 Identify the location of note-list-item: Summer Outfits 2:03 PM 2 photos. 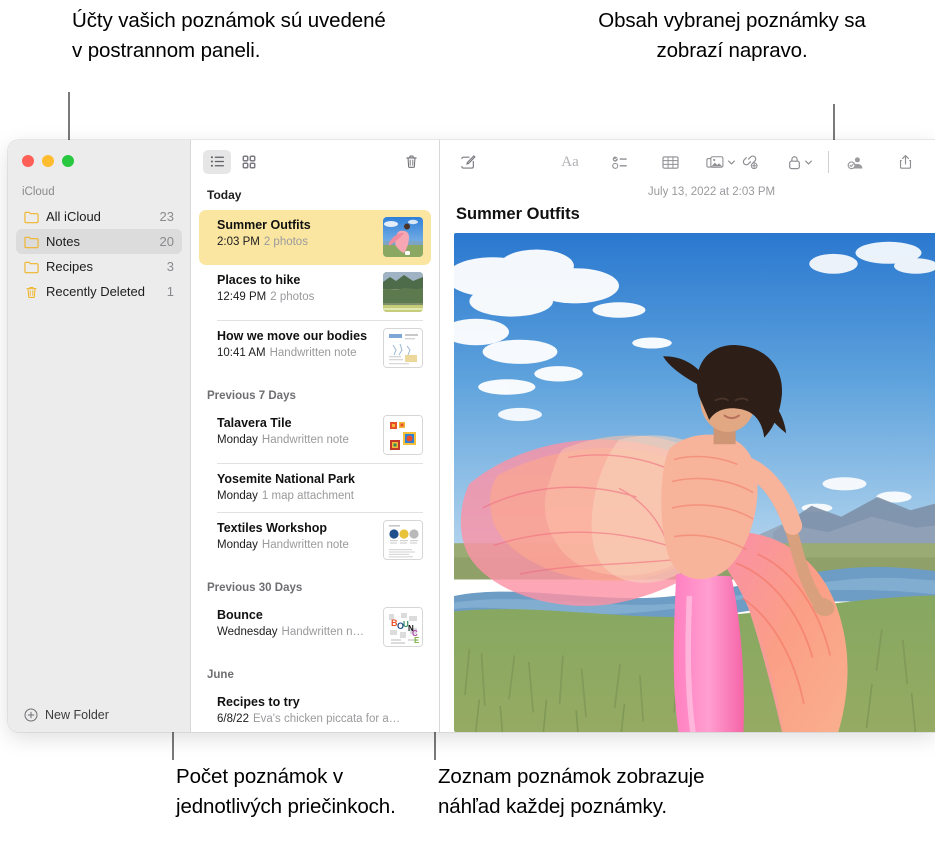
(315, 237).